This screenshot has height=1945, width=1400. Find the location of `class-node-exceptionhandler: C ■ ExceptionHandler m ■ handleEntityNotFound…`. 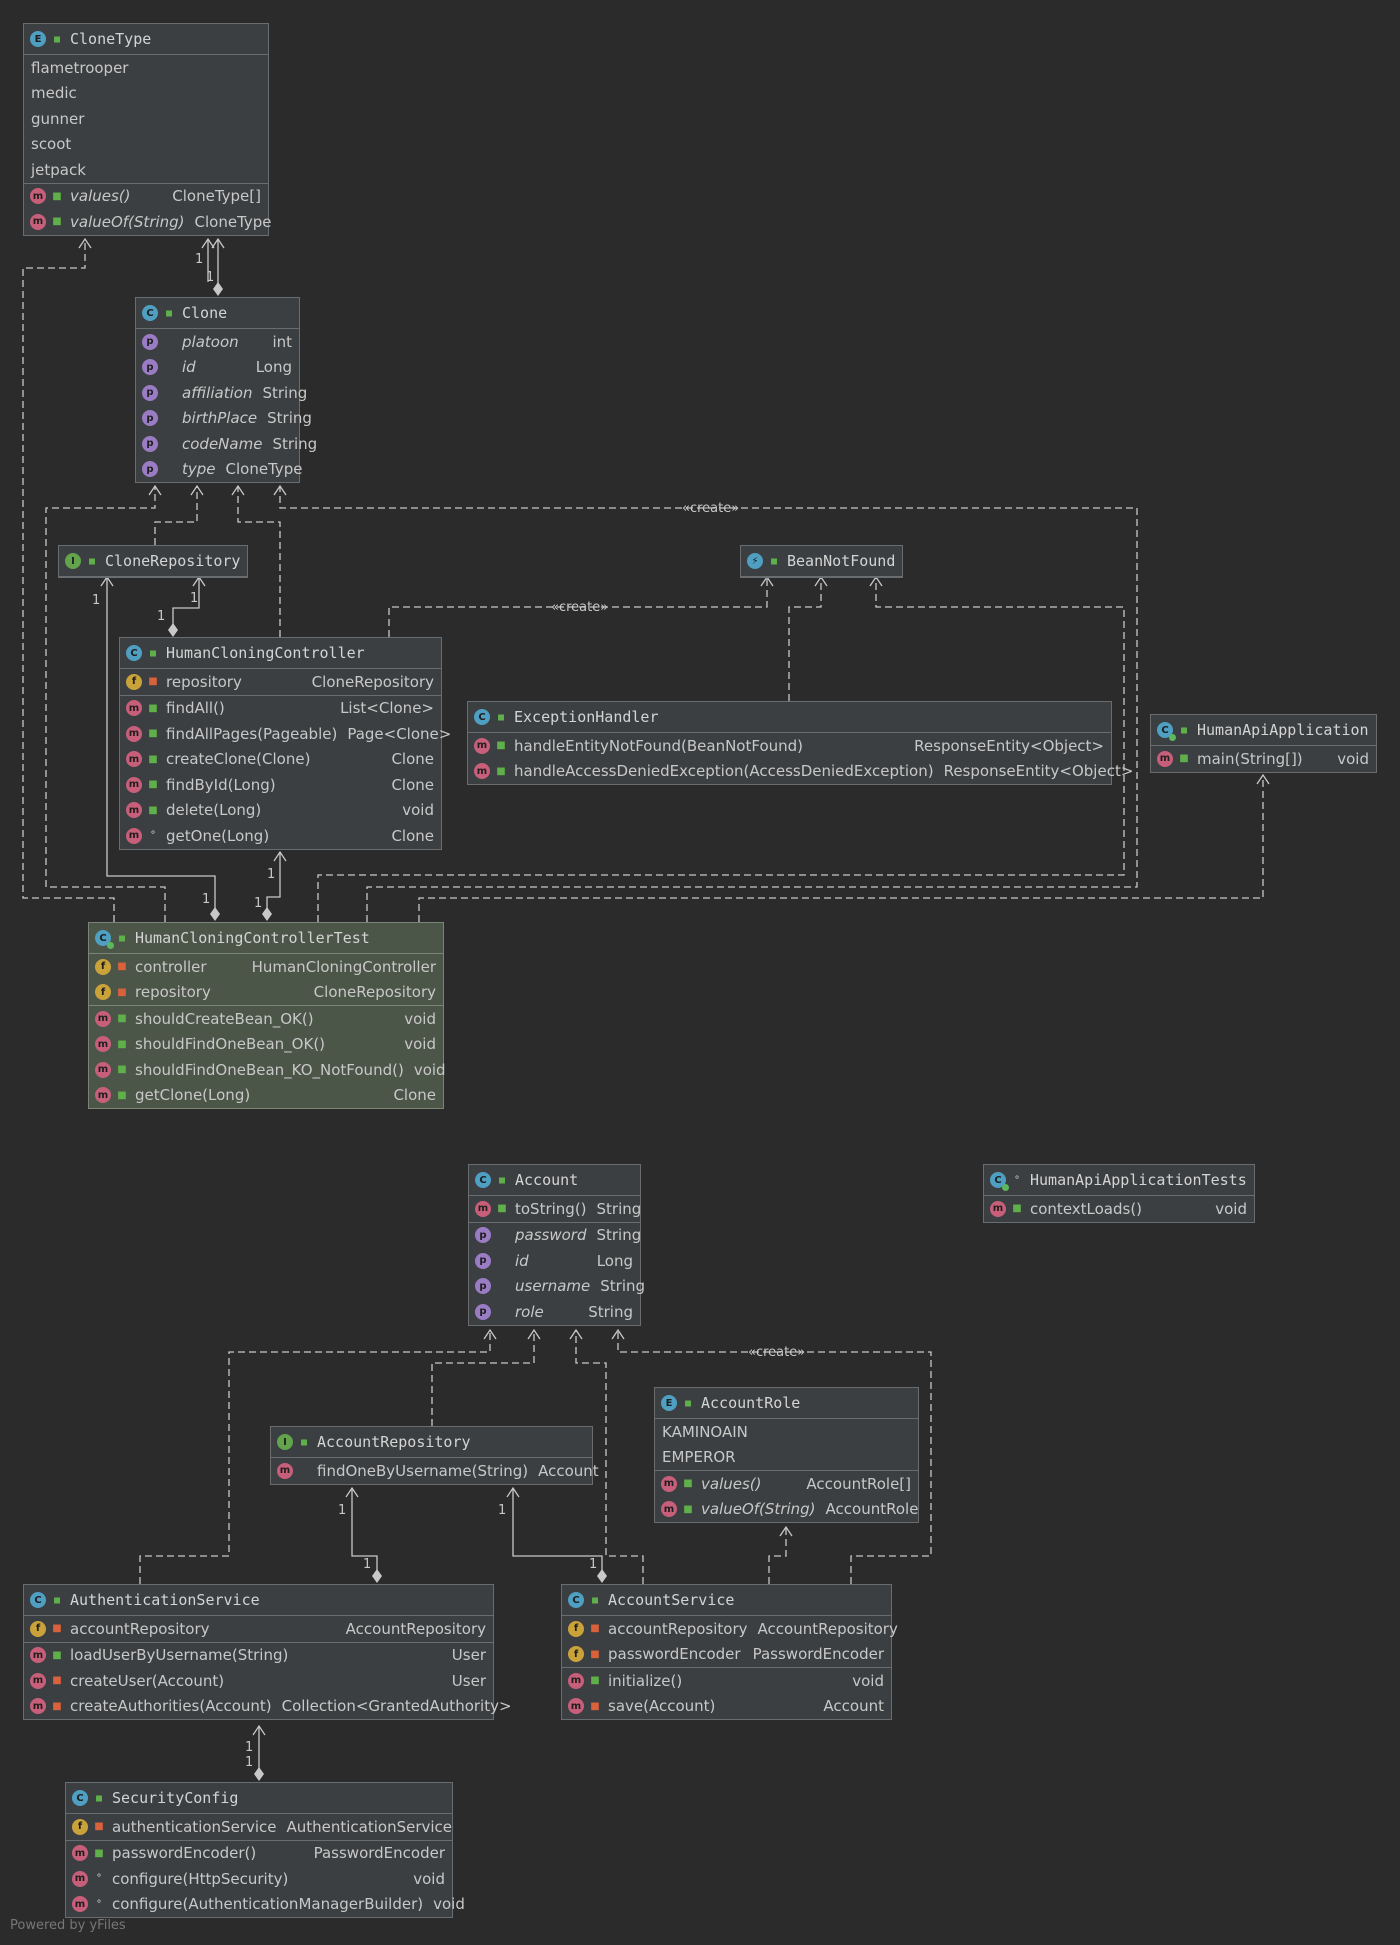

class-node-exceptionhandler: C ■ ExceptionHandler m ■ handleEntityNotFound… is located at coordinates (800, 743).